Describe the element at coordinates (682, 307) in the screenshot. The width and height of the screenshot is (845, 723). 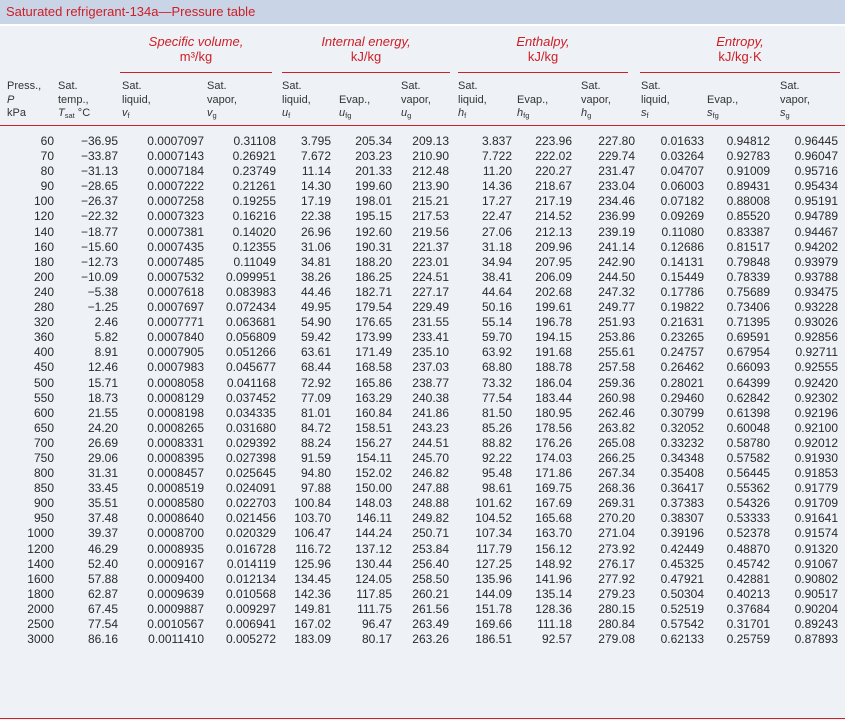
I see `table-cell: 0.19822` at that location.